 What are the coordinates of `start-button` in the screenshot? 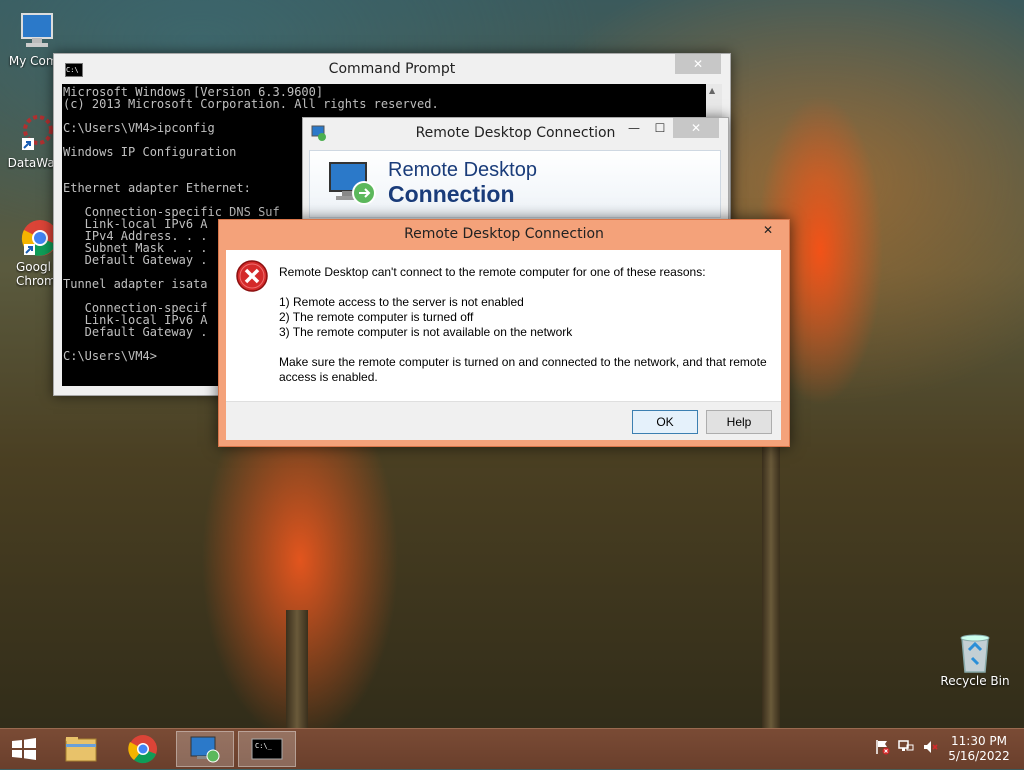 It's located at (24, 749).